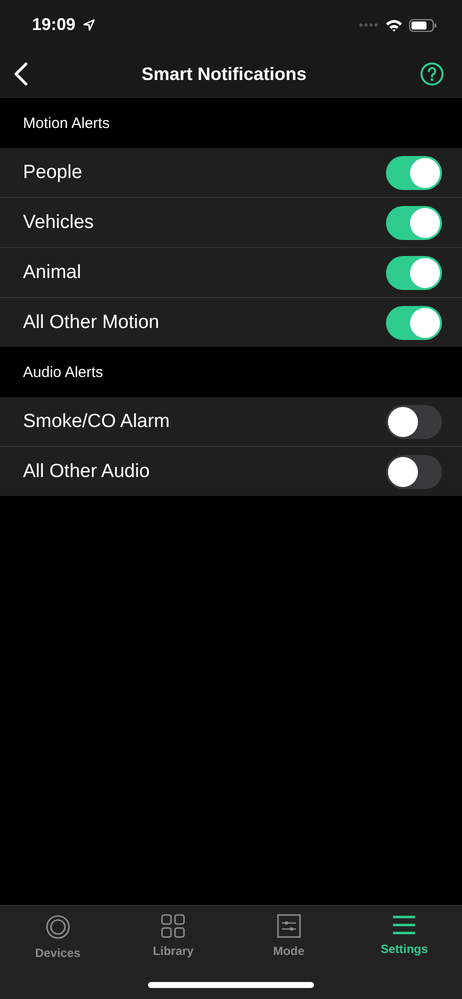 The height and width of the screenshot is (999, 462). I want to click on tab-item: Settings, so click(404, 937).